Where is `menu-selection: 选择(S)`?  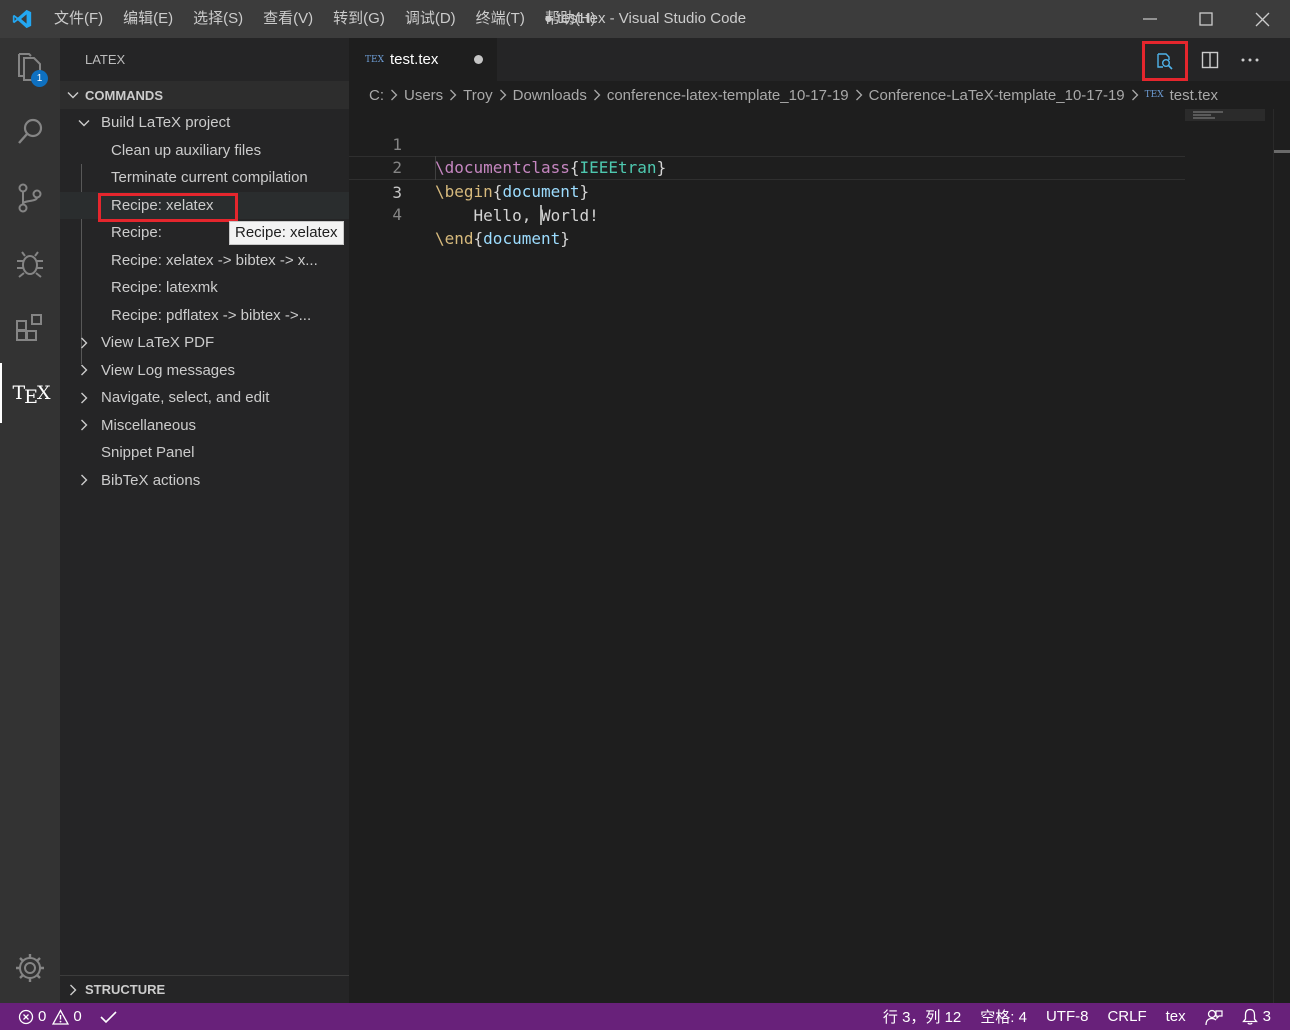
menu-selection: 选择(S) is located at coordinates (218, 19).